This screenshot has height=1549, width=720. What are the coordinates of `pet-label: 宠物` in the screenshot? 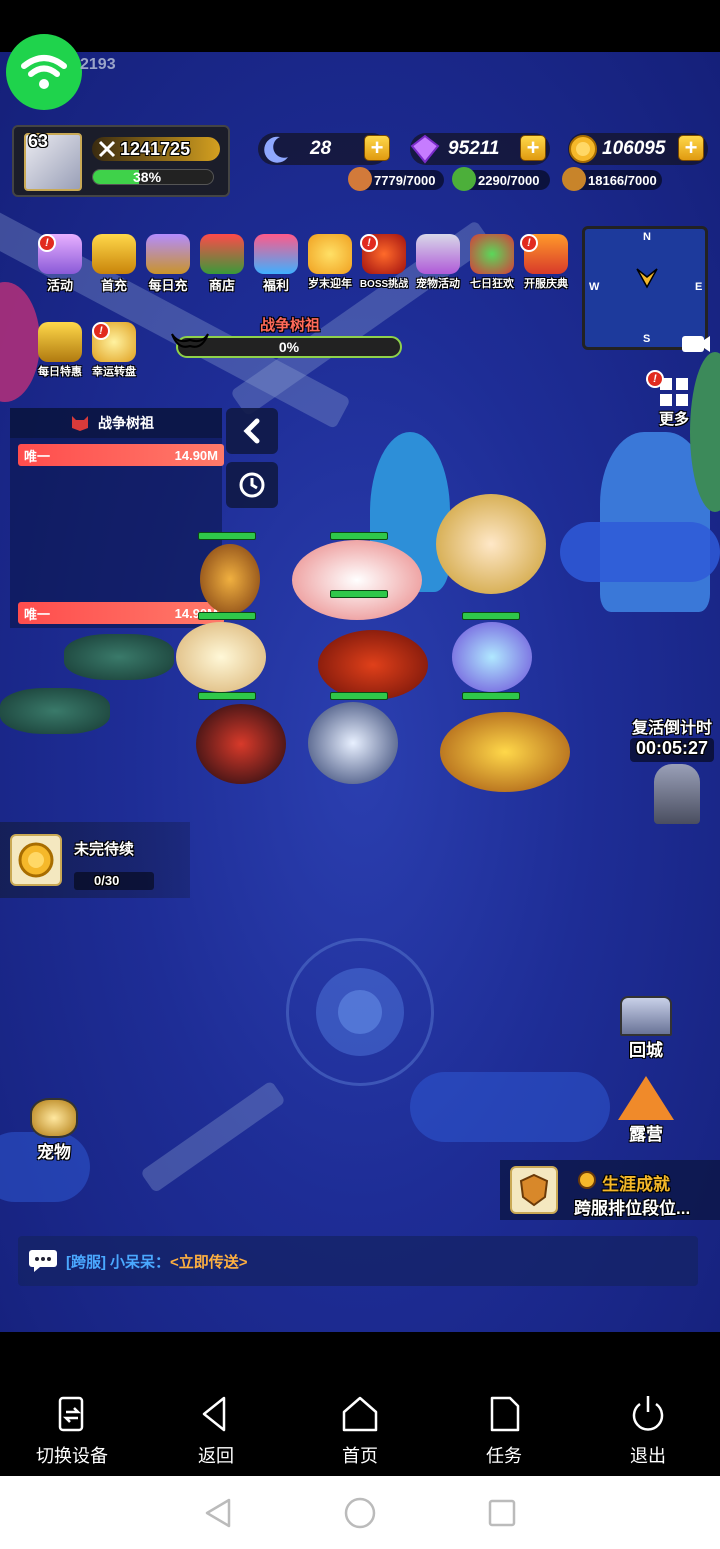 It's located at (54, 1152).